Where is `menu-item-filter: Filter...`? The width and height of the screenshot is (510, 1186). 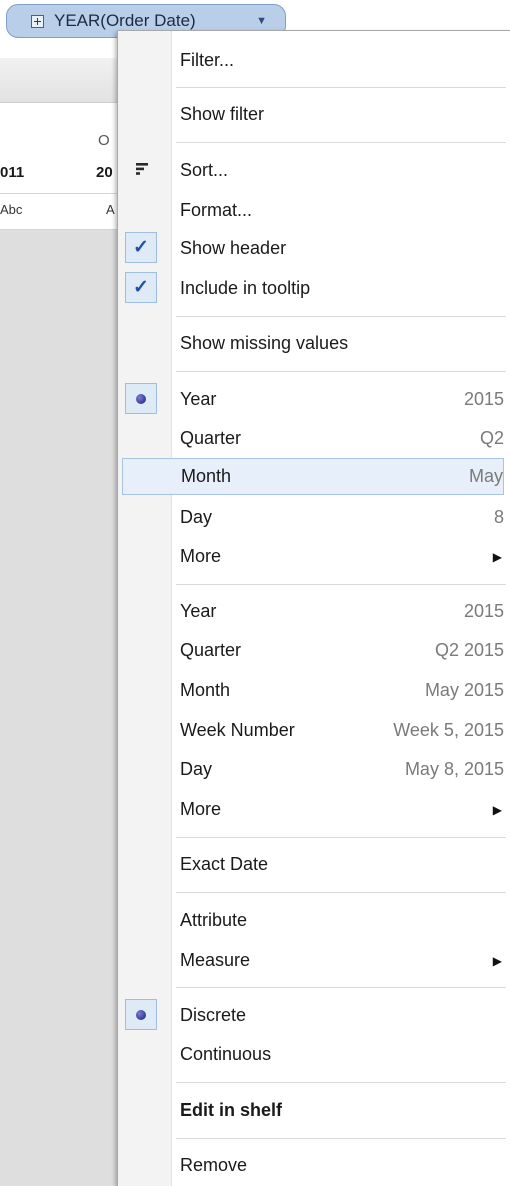
menu-item-filter: Filter... is located at coordinates (313, 60).